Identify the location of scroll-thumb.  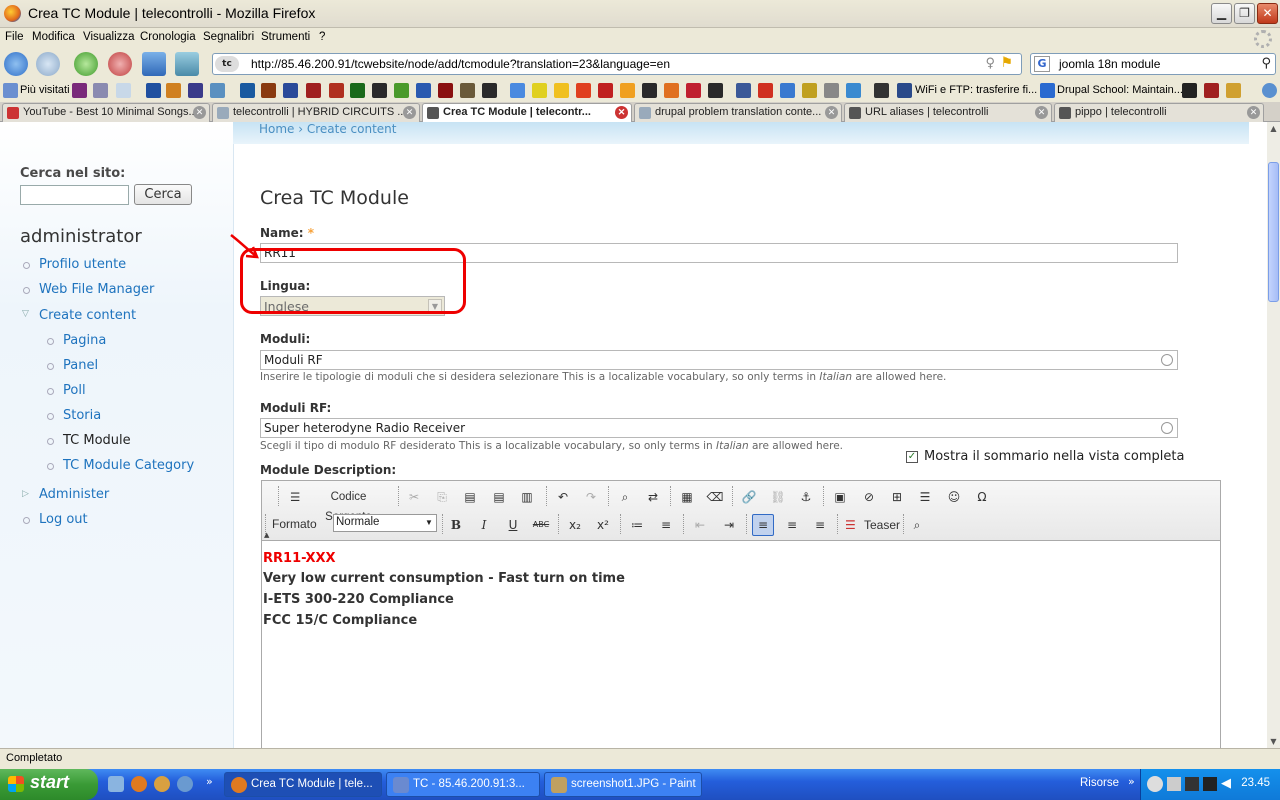
(1273, 232).